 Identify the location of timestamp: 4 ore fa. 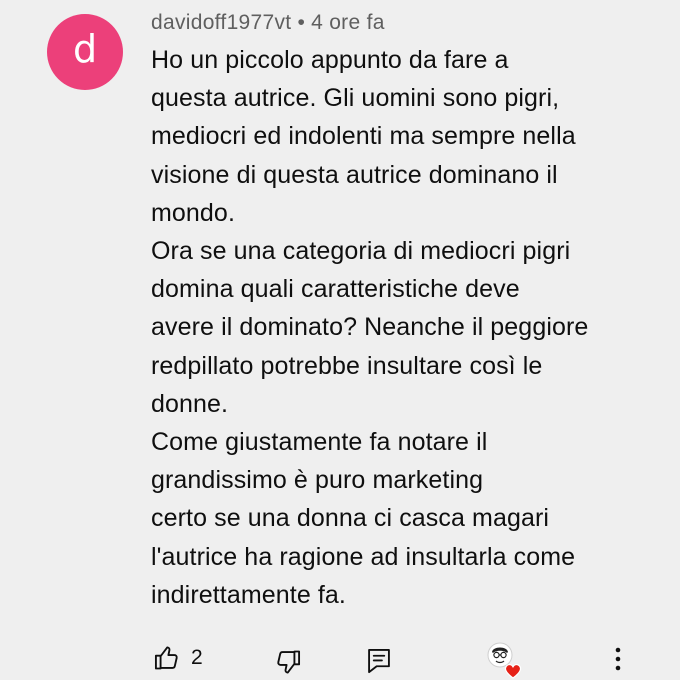
(348, 22).